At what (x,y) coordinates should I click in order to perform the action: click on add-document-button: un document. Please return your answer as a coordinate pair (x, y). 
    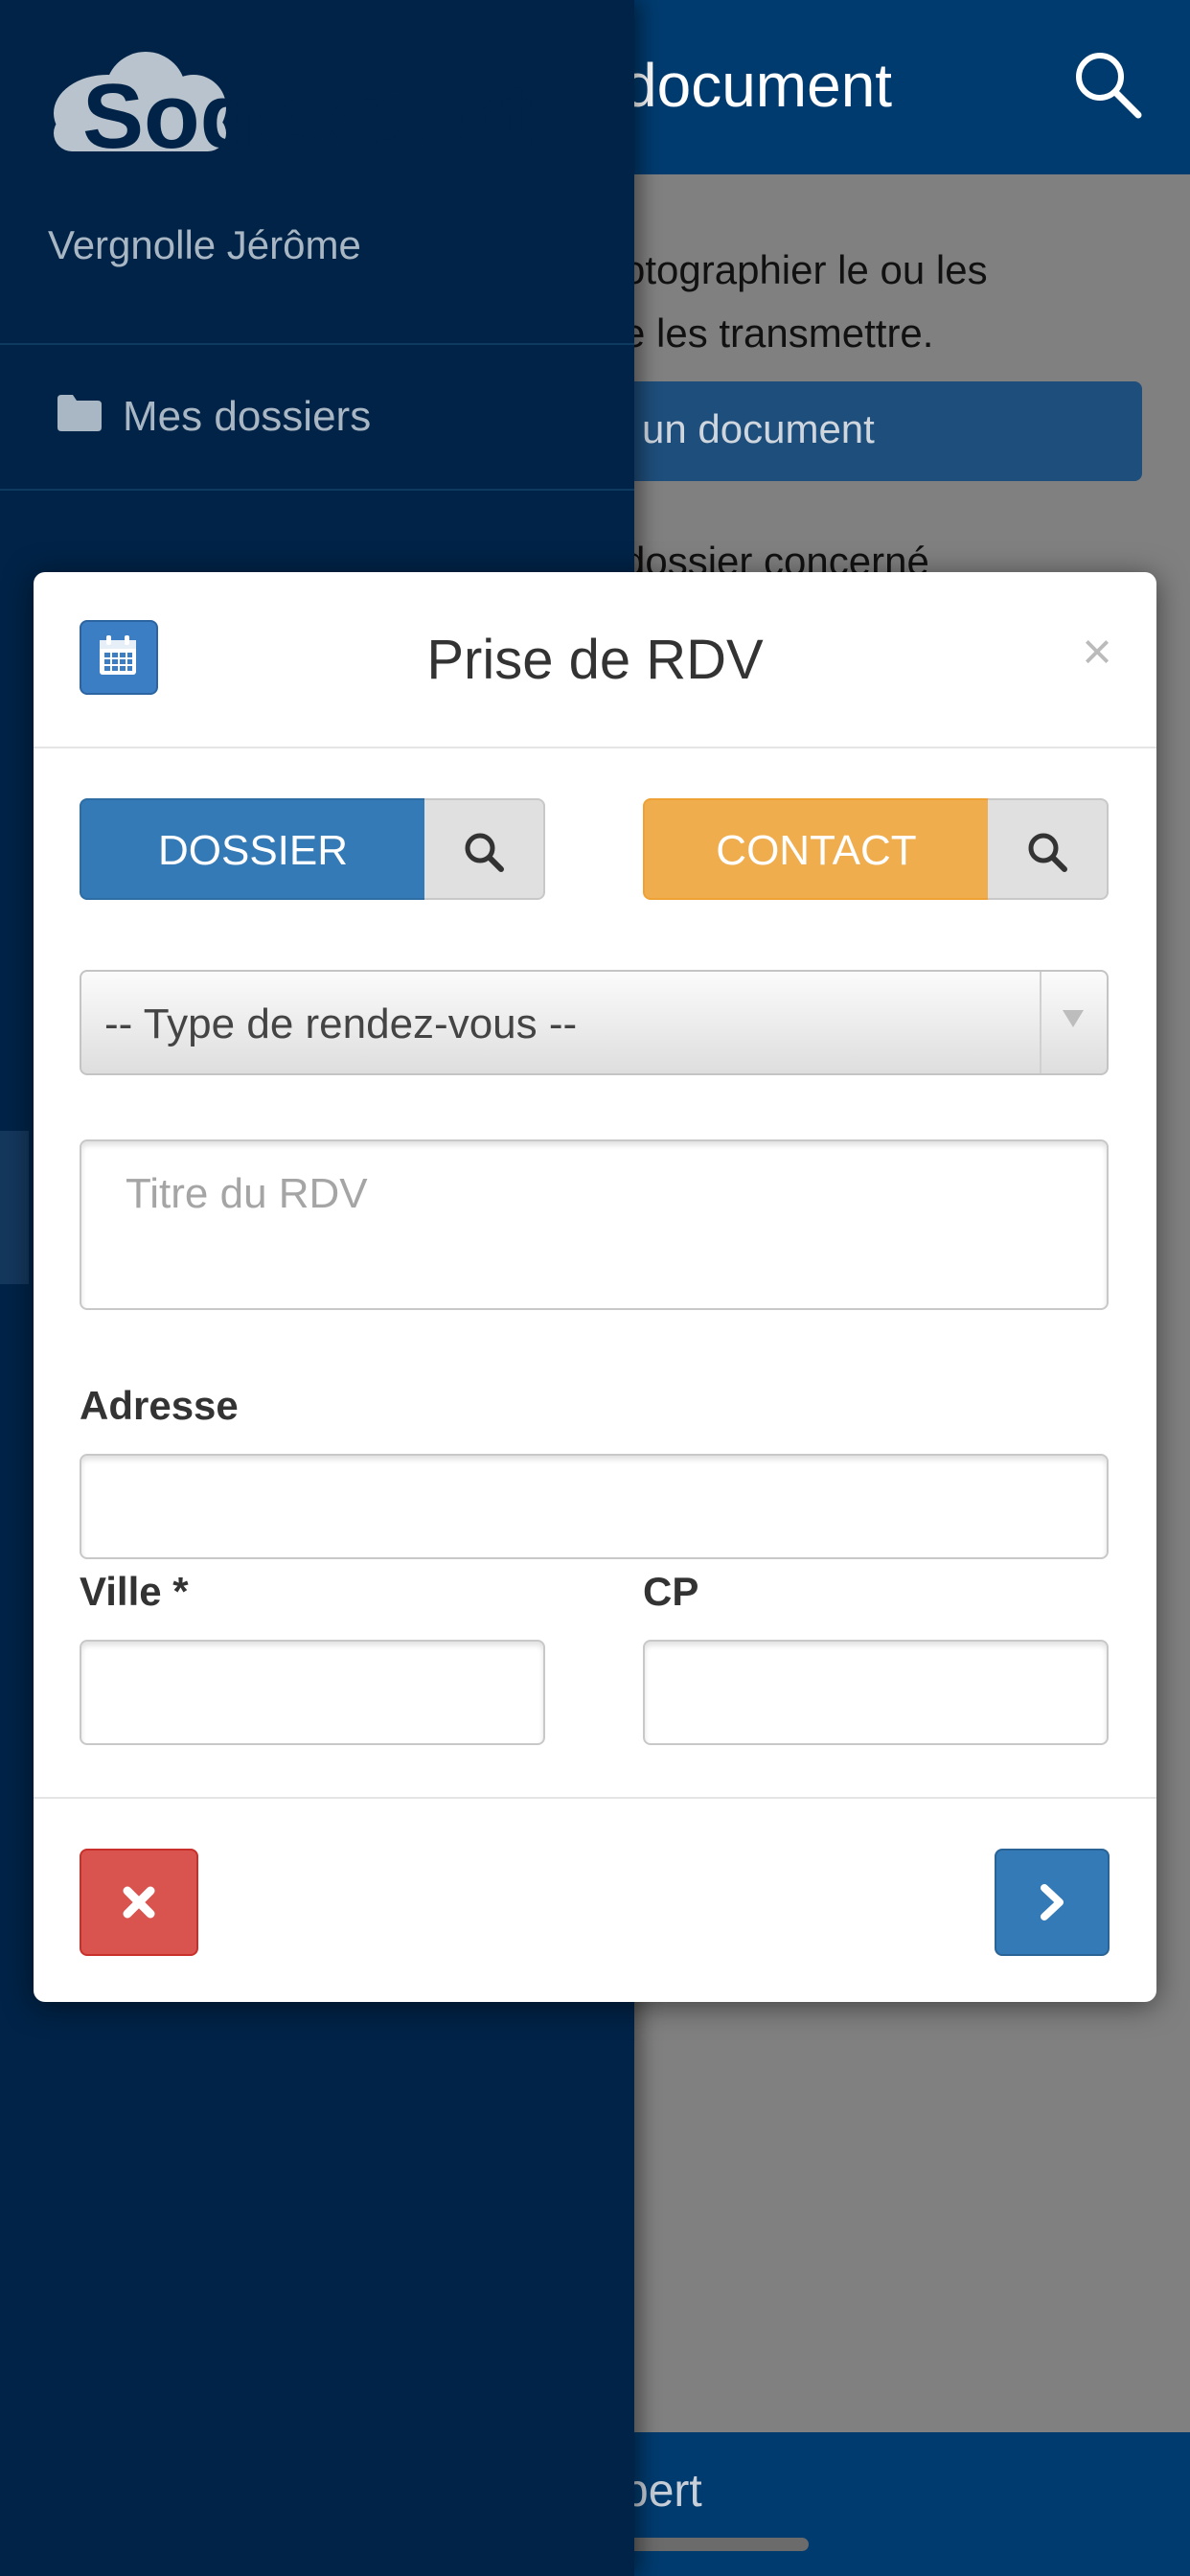
    Looking at the image, I should click on (858, 431).